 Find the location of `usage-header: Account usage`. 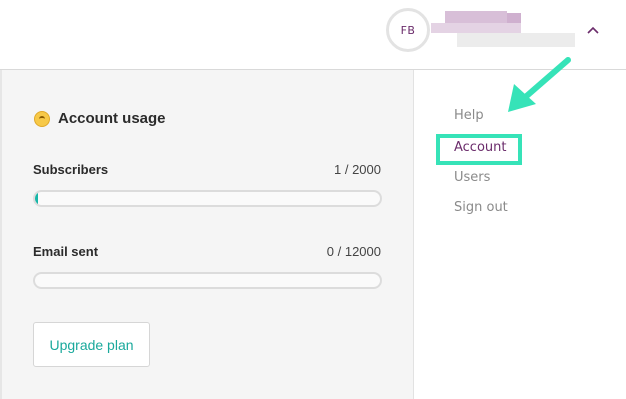

usage-header: Account usage is located at coordinates (100, 118).